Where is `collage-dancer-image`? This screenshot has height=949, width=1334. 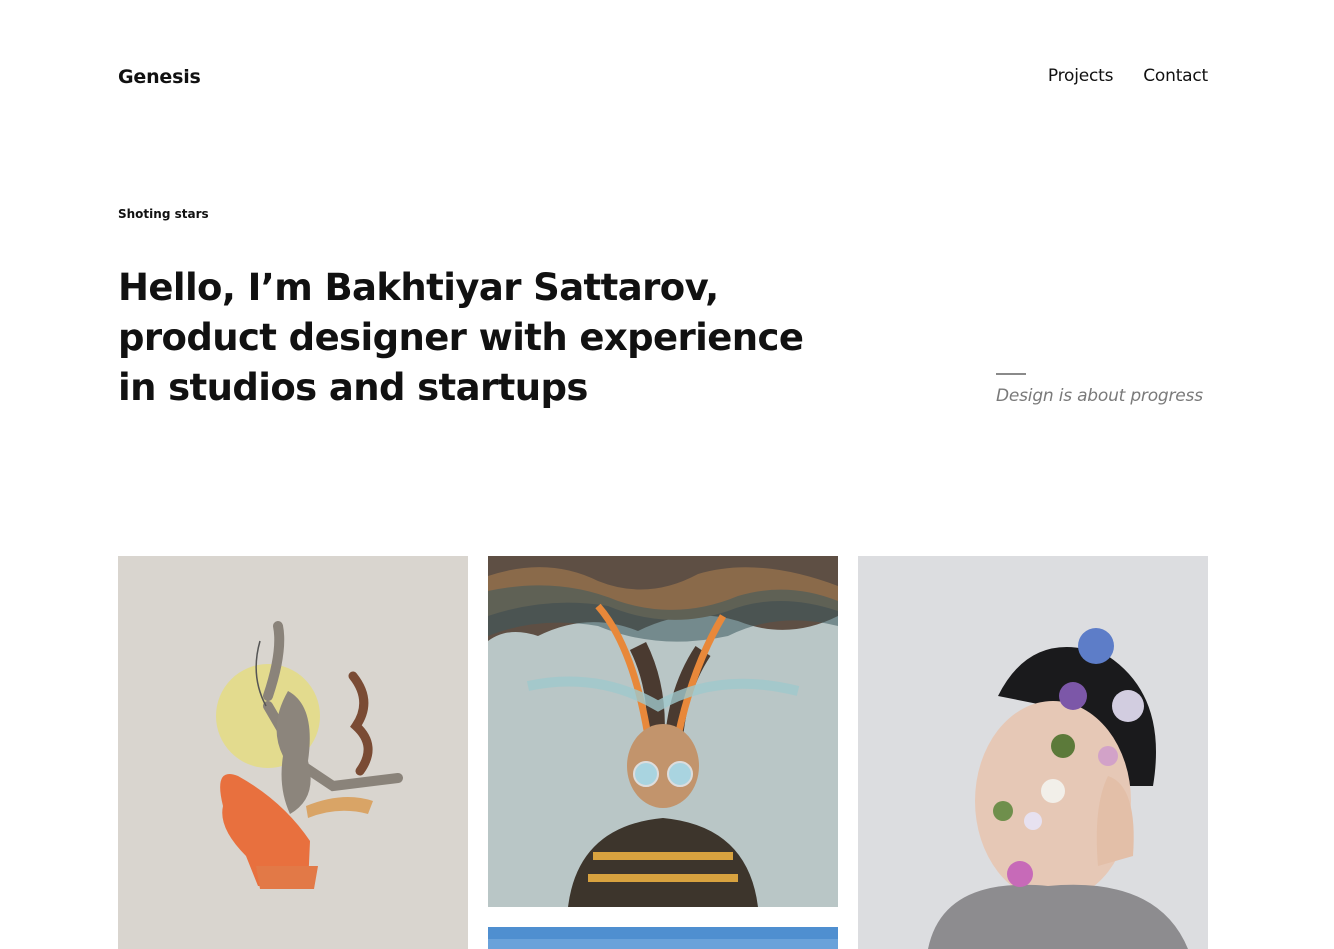
collage-dancer-image is located at coordinates (293, 752).